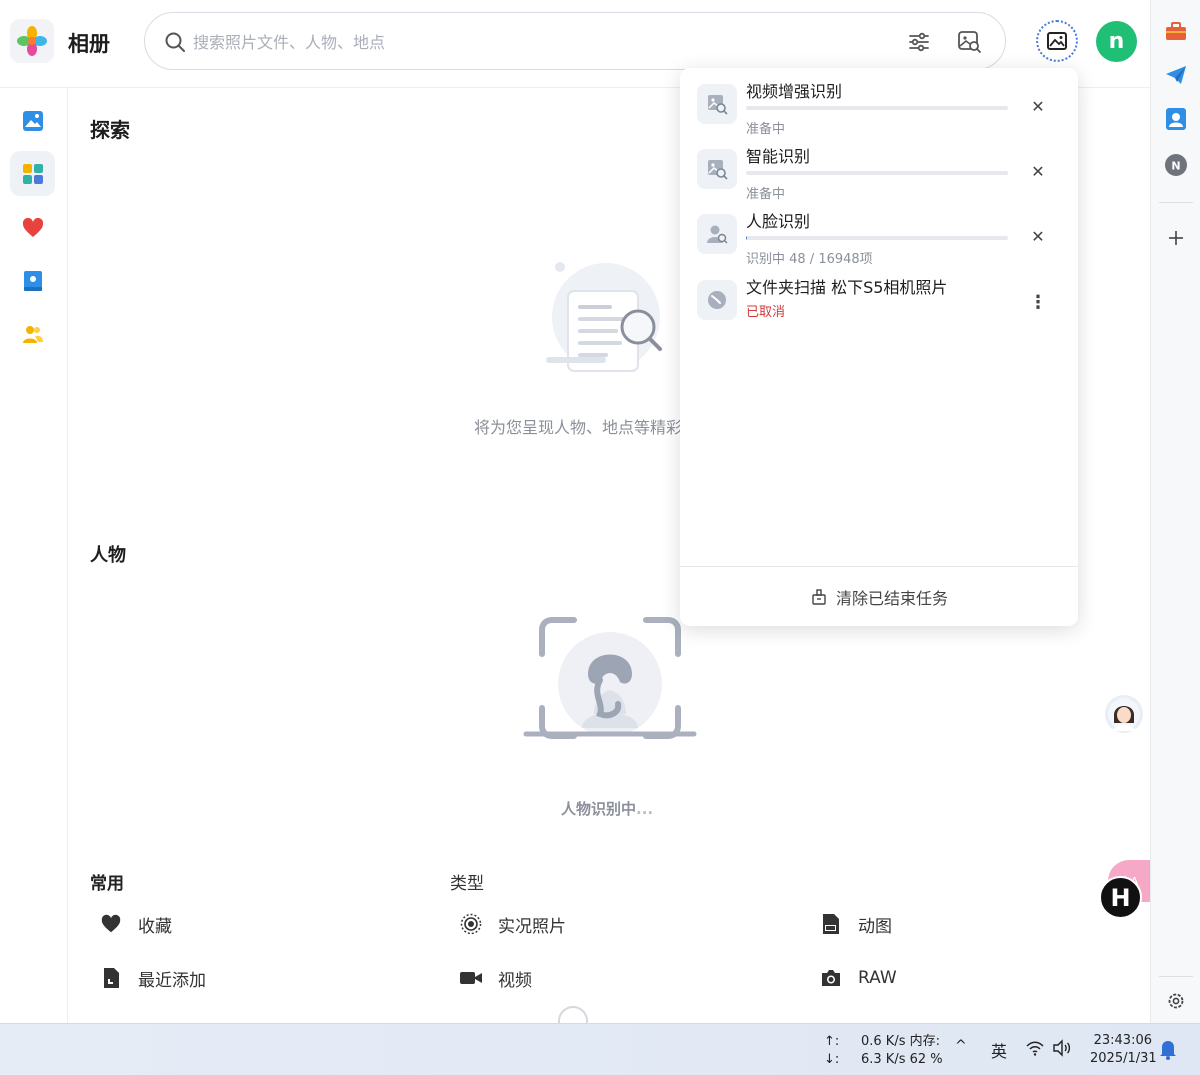  I want to click on category-live-photos: 实况照片, so click(512, 924).